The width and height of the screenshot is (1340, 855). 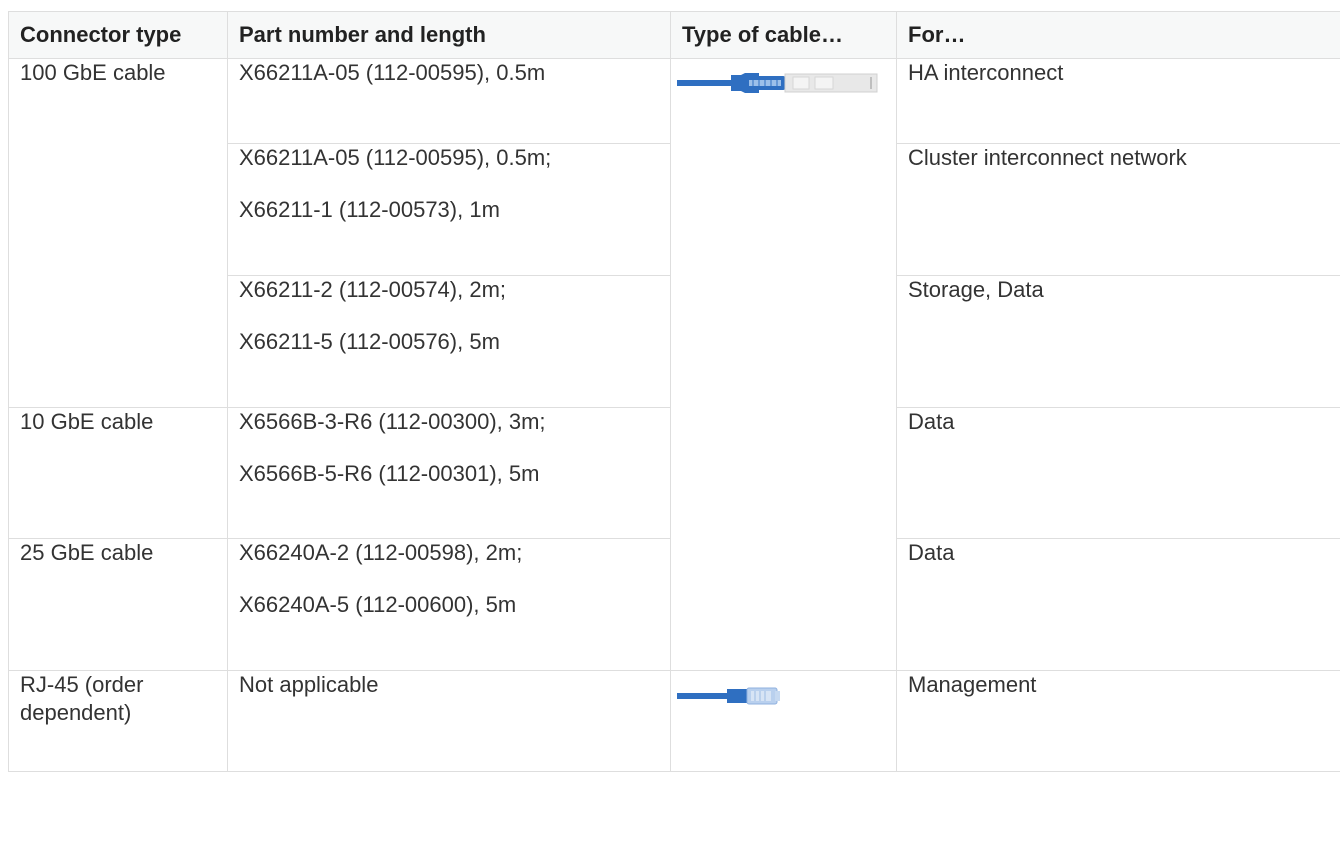 What do you see at coordinates (118, 233) in the screenshot?
I see `connector-type-cell: 100 GbE cable` at bounding box center [118, 233].